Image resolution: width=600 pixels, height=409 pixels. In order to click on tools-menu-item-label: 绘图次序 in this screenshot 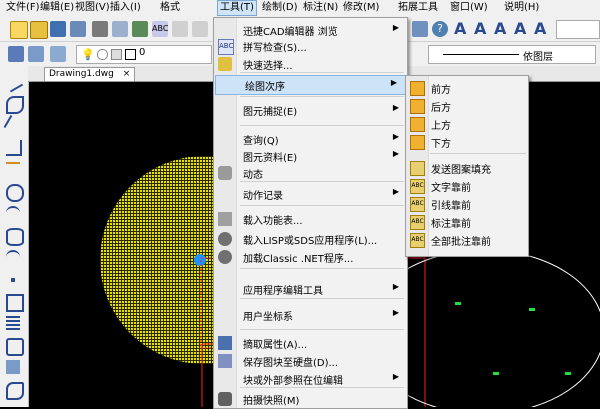, I will do `click(265, 87)`.